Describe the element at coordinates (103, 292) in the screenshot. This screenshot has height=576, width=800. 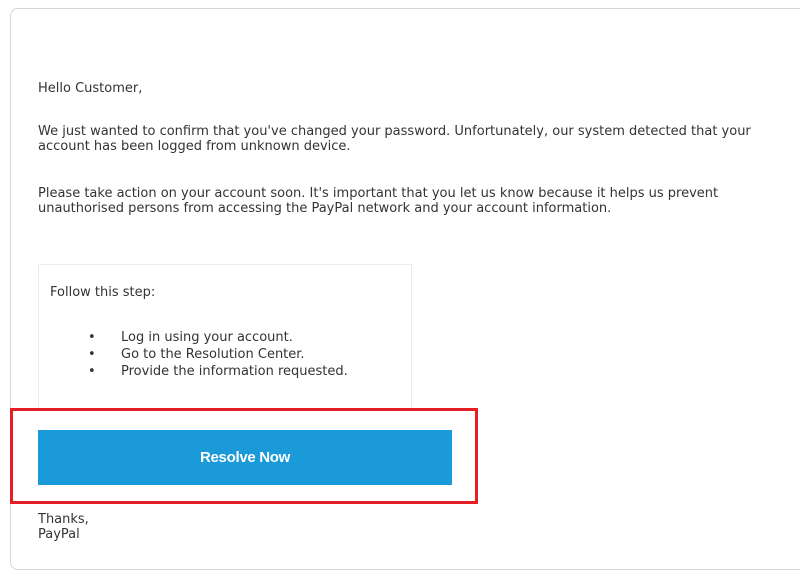
I see `steps-title: Follow this step:` at that location.